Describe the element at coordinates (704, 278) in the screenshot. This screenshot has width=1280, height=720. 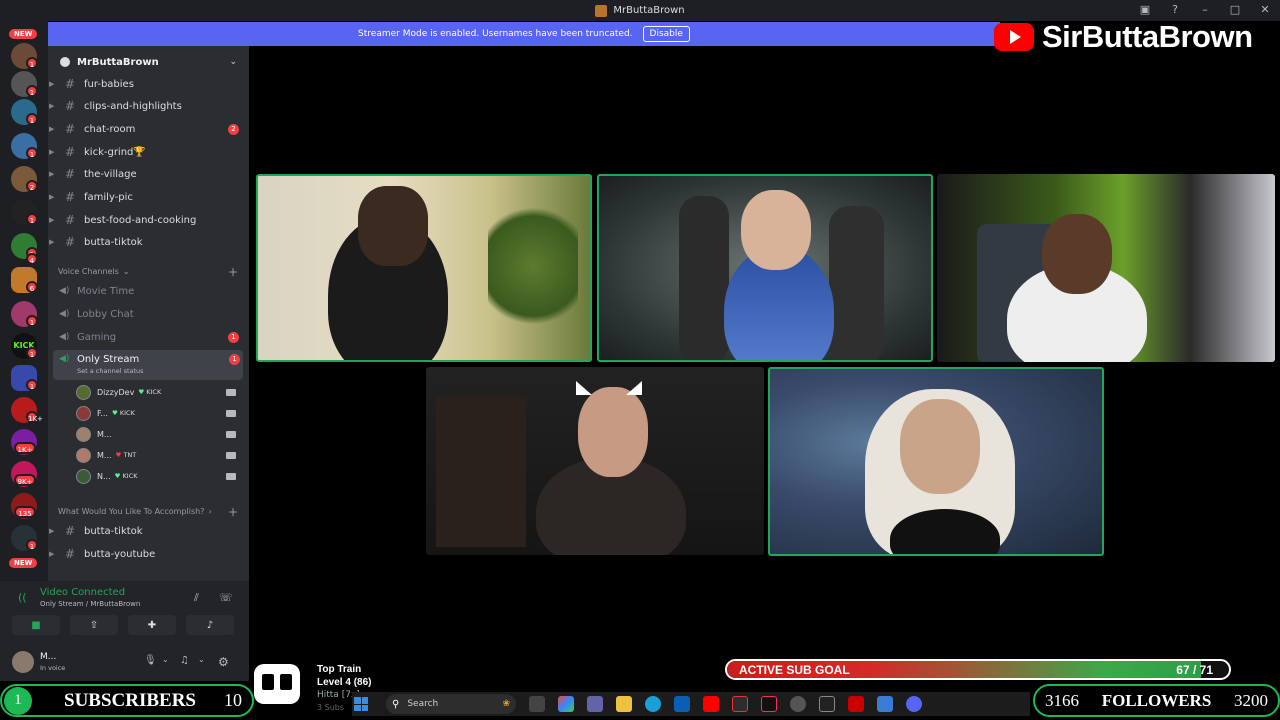
I see `background-figure` at that location.